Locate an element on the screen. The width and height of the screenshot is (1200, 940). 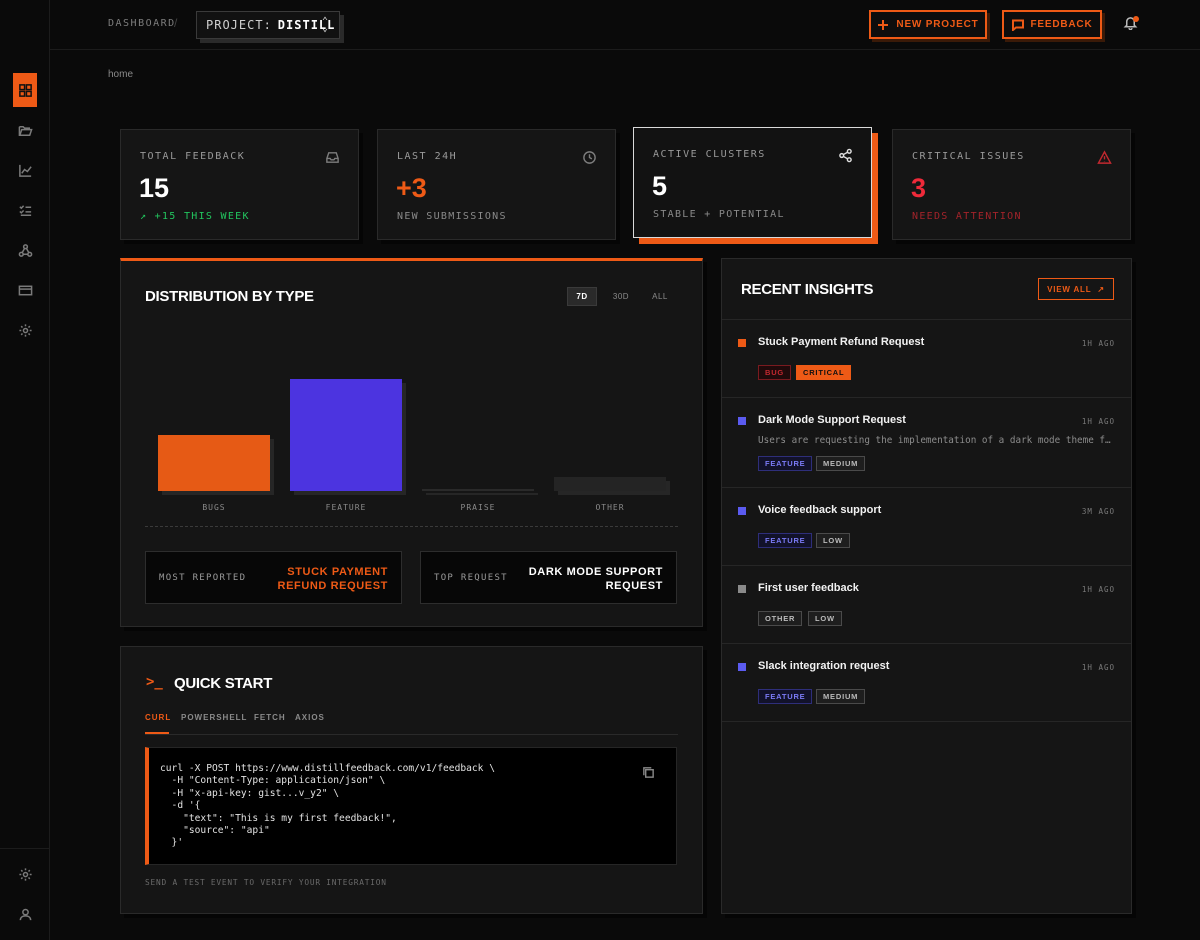
stat-trend-text: +15 THIS WEEK is located at coordinates (202, 216).